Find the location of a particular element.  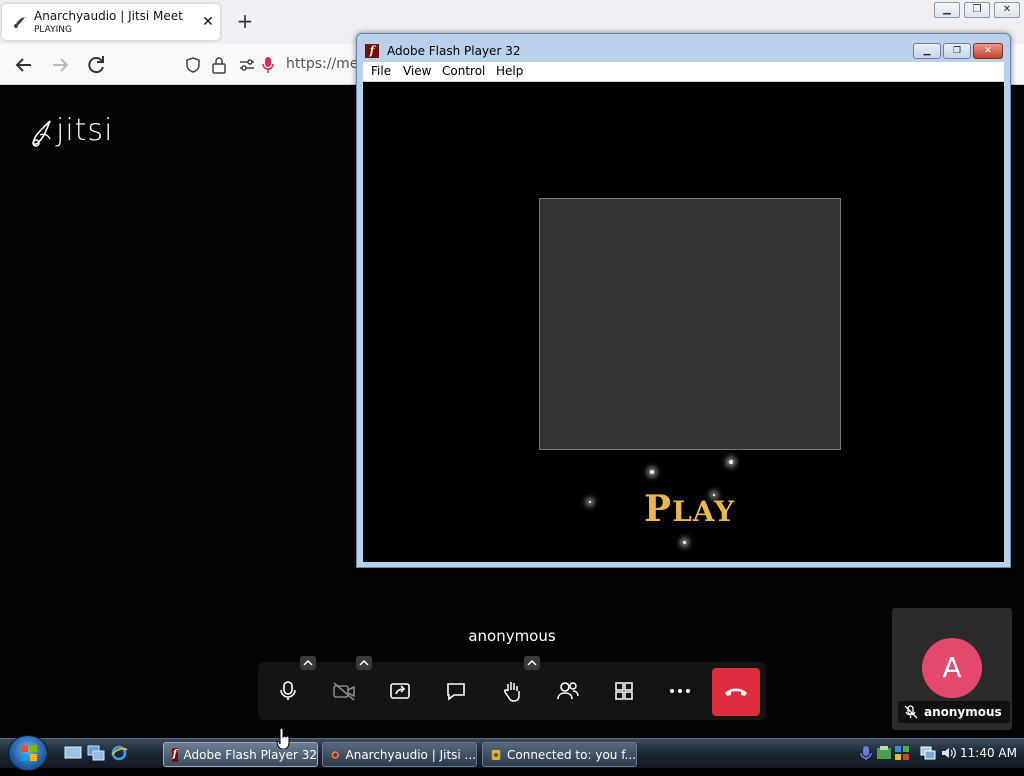

internet-explorer-icon is located at coordinates (119, 753).